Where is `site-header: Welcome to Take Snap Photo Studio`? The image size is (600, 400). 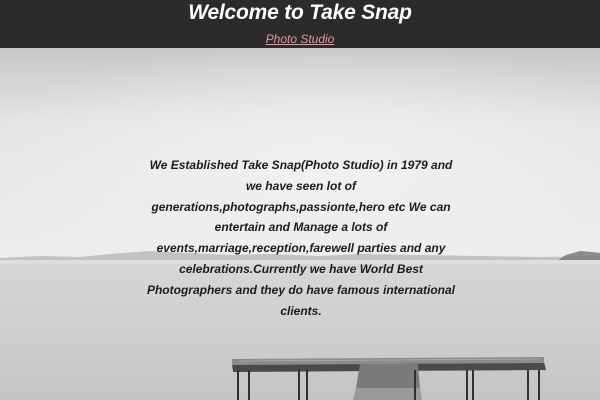 site-header: Welcome to Take Snap Photo Studio is located at coordinates (300, 24).